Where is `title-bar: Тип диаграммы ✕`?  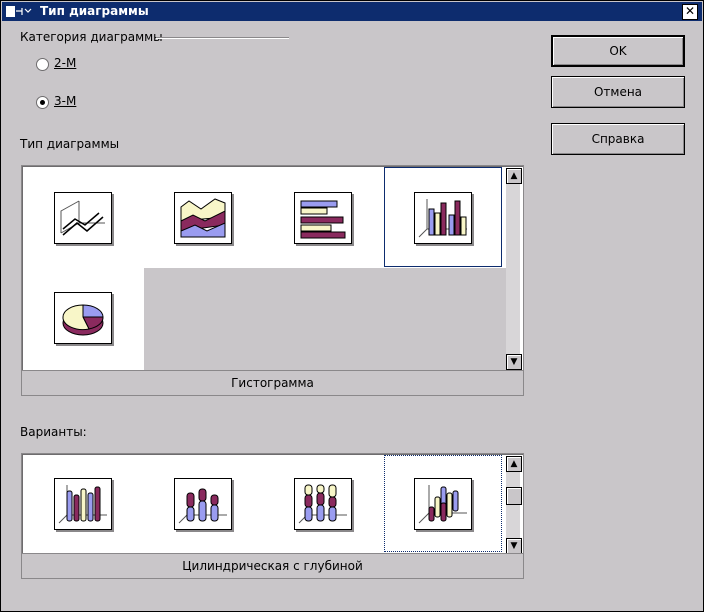
title-bar: Тип диаграммы ✕ is located at coordinates (352, 11).